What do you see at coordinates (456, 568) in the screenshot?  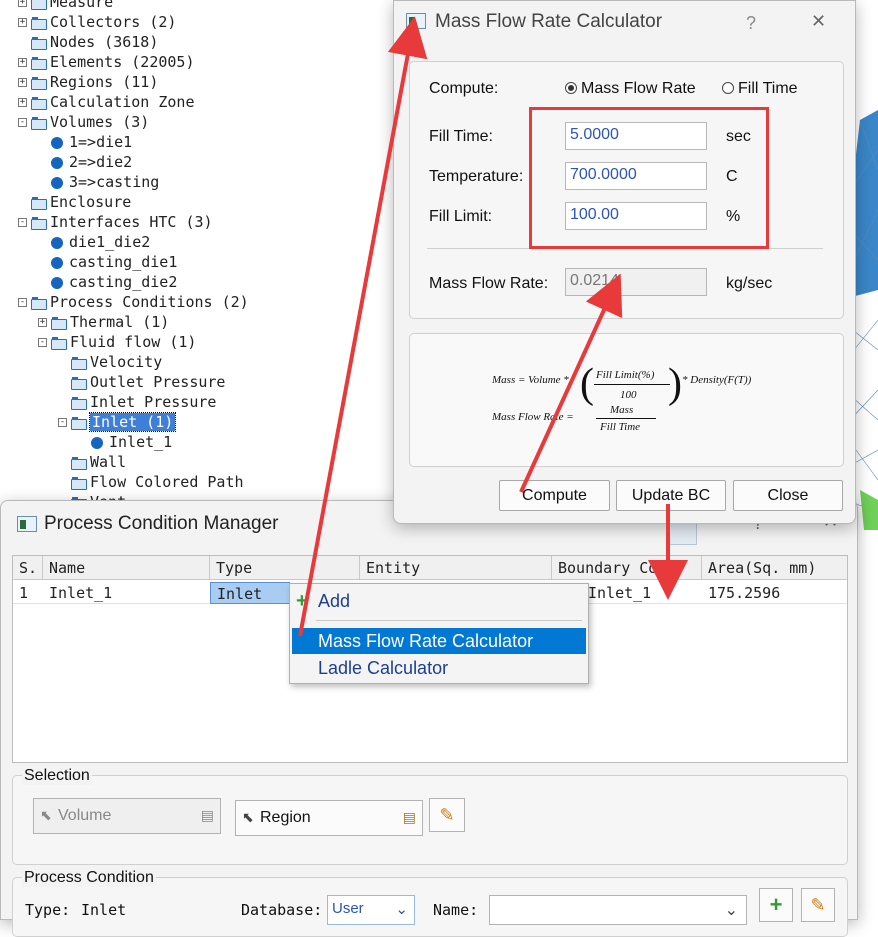 I see `col-entity: Entity` at bounding box center [456, 568].